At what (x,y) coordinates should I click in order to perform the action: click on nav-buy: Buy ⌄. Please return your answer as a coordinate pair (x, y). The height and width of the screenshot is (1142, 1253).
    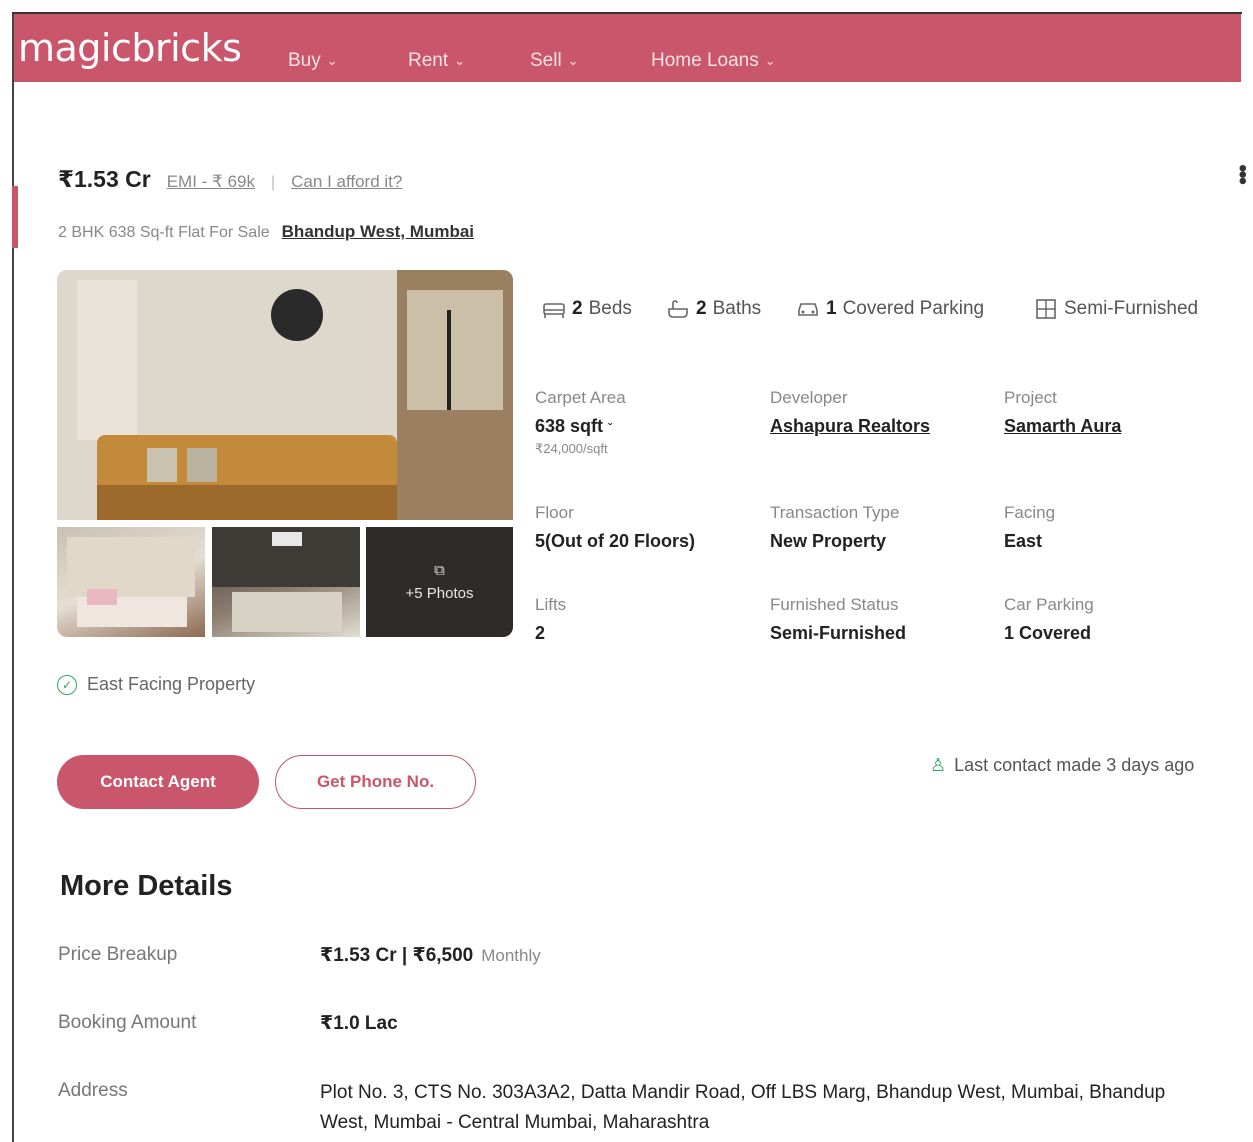
    Looking at the image, I should click on (313, 61).